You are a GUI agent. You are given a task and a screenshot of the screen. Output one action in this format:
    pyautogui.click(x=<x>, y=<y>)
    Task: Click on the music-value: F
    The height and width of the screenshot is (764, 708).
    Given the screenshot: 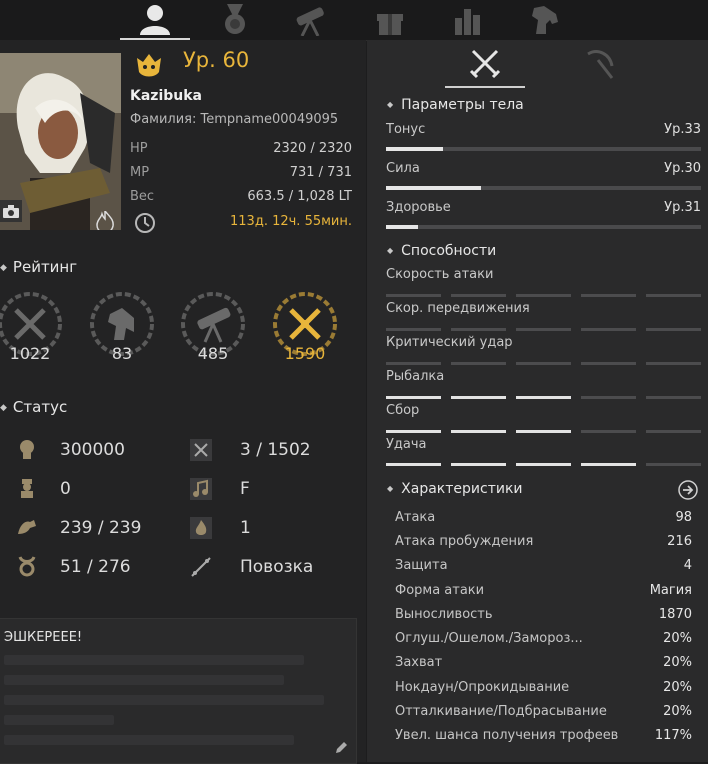 What is the action you would take?
    pyautogui.click(x=245, y=489)
    